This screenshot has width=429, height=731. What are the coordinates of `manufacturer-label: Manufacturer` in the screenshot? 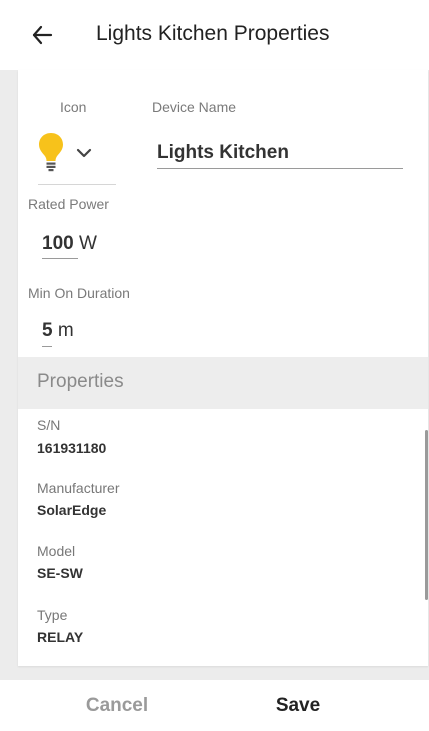 It's located at (78, 488).